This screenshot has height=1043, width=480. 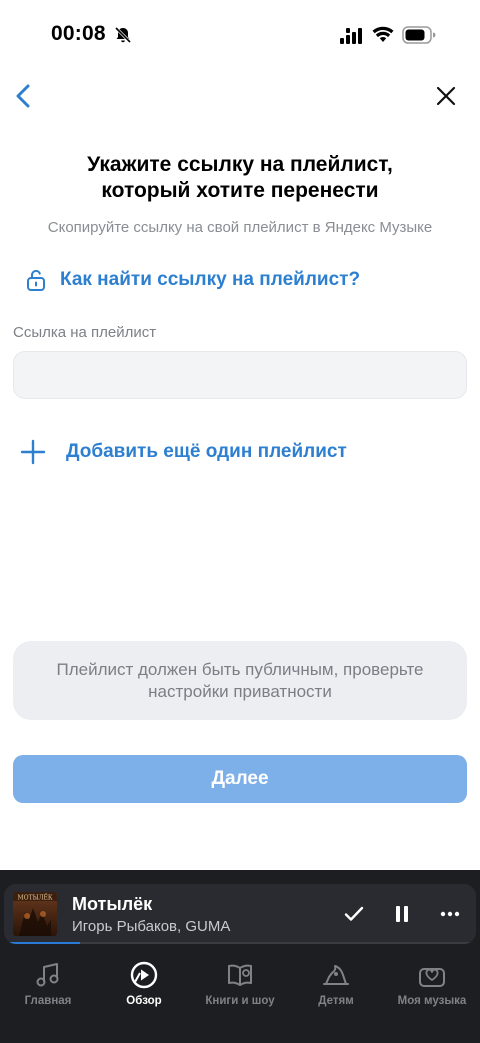 What do you see at coordinates (33, 452) in the screenshot?
I see `plus-icon` at bounding box center [33, 452].